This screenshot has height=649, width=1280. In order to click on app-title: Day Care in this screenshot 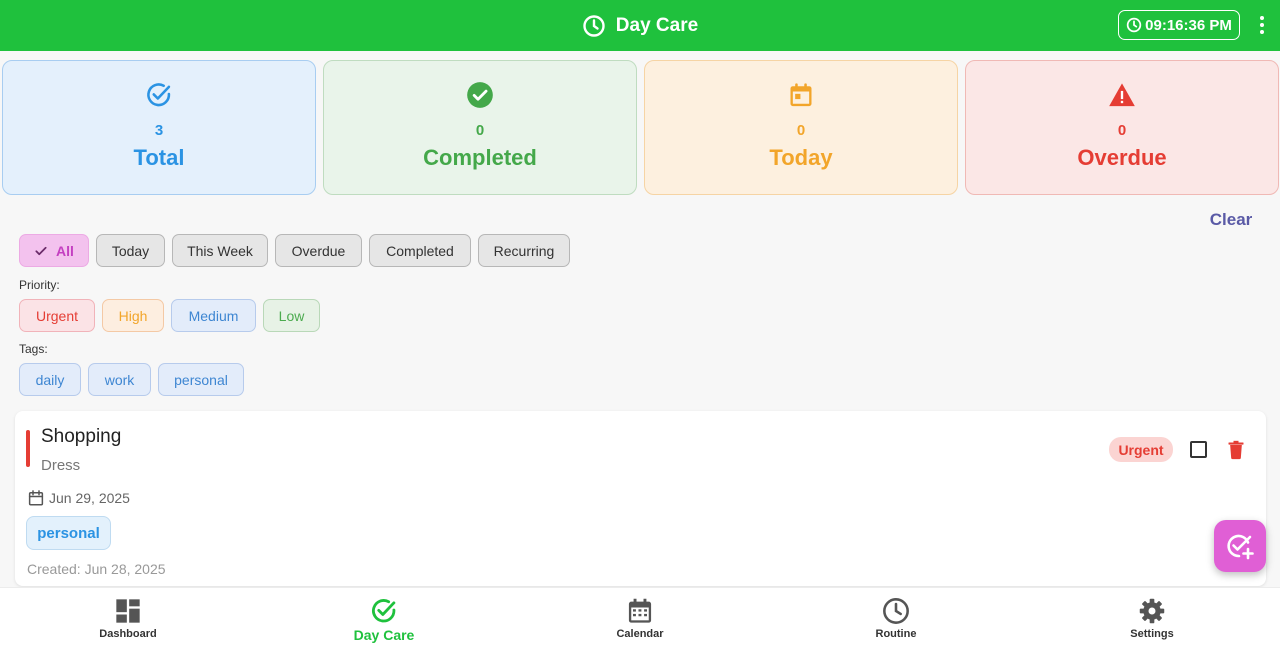, I will do `click(640, 25)`.